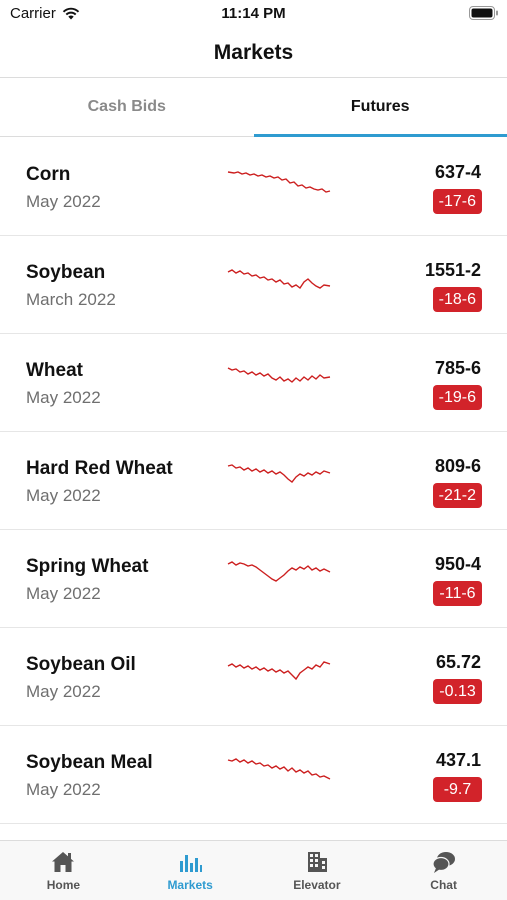 This screenshot has width=507, height=900. What do you see at coordinates (457, 397) in the screenshot?
I see `price-change-badge: -19-6` at bounding box center [457, 397].